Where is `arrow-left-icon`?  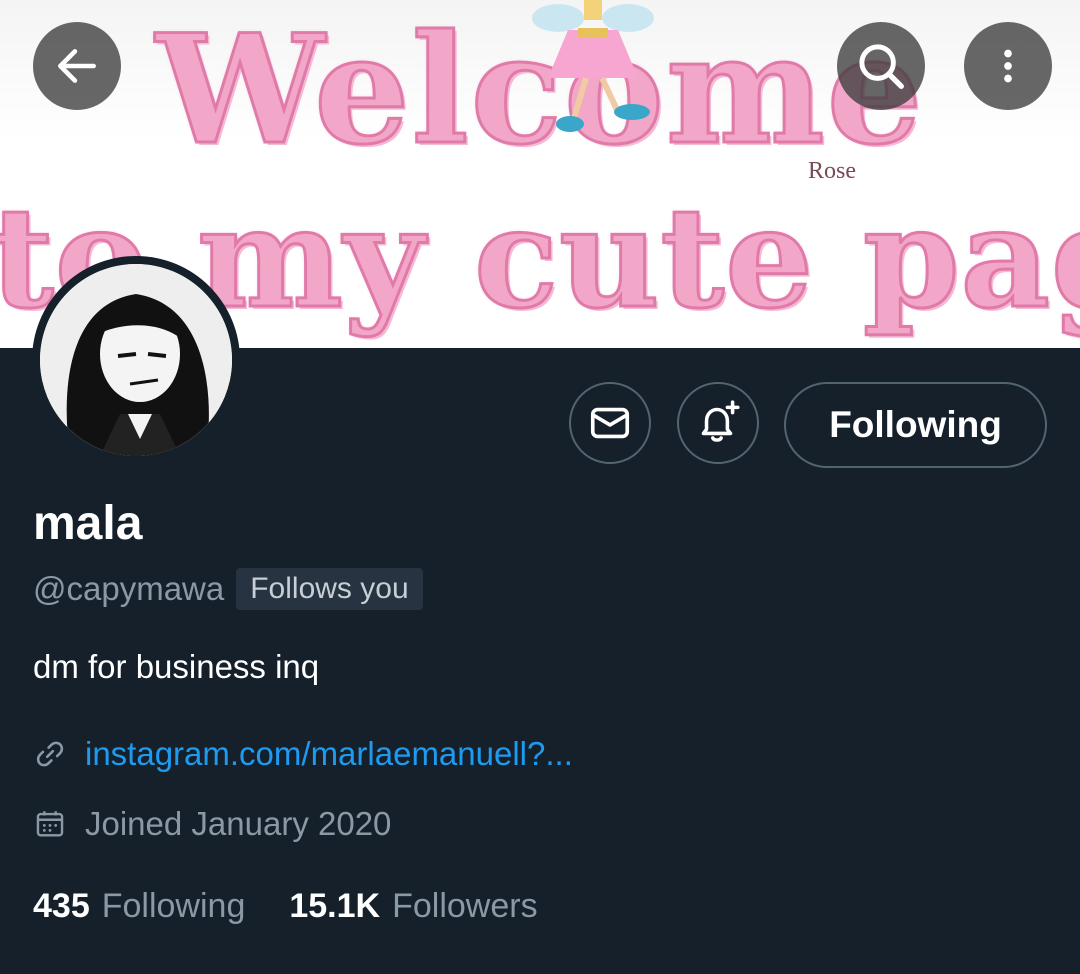
arrow-left-icon is located at coordinates (77, 66).